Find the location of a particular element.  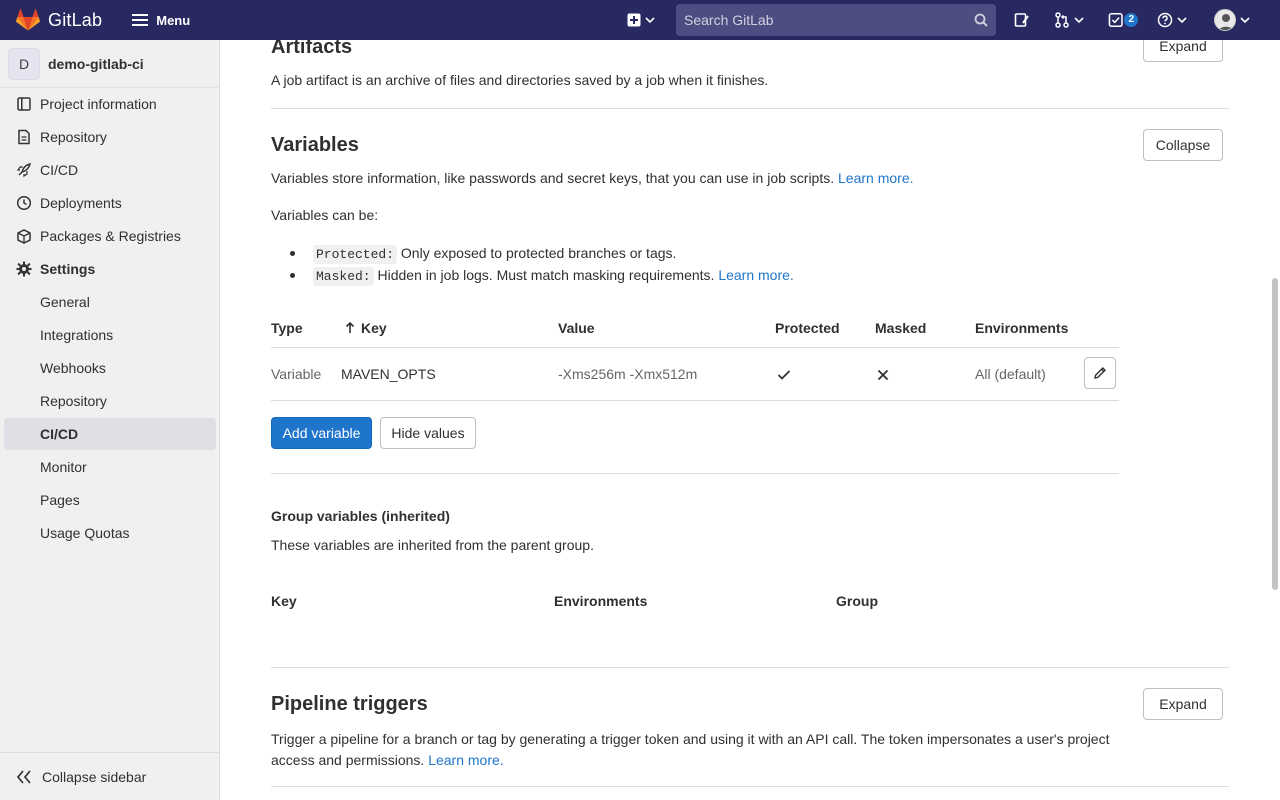

double-chevron-left-icon is located at coordinates (23, 776).